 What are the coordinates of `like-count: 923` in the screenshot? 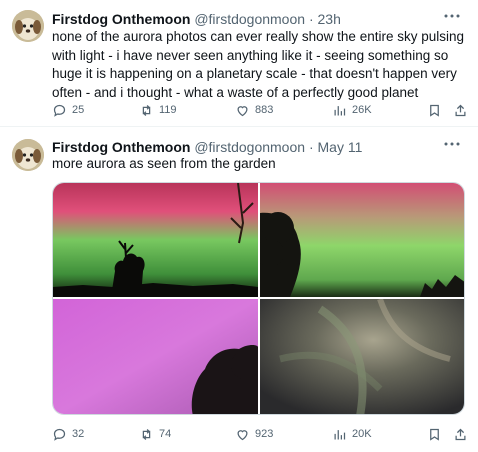 It's located at (264, 434).